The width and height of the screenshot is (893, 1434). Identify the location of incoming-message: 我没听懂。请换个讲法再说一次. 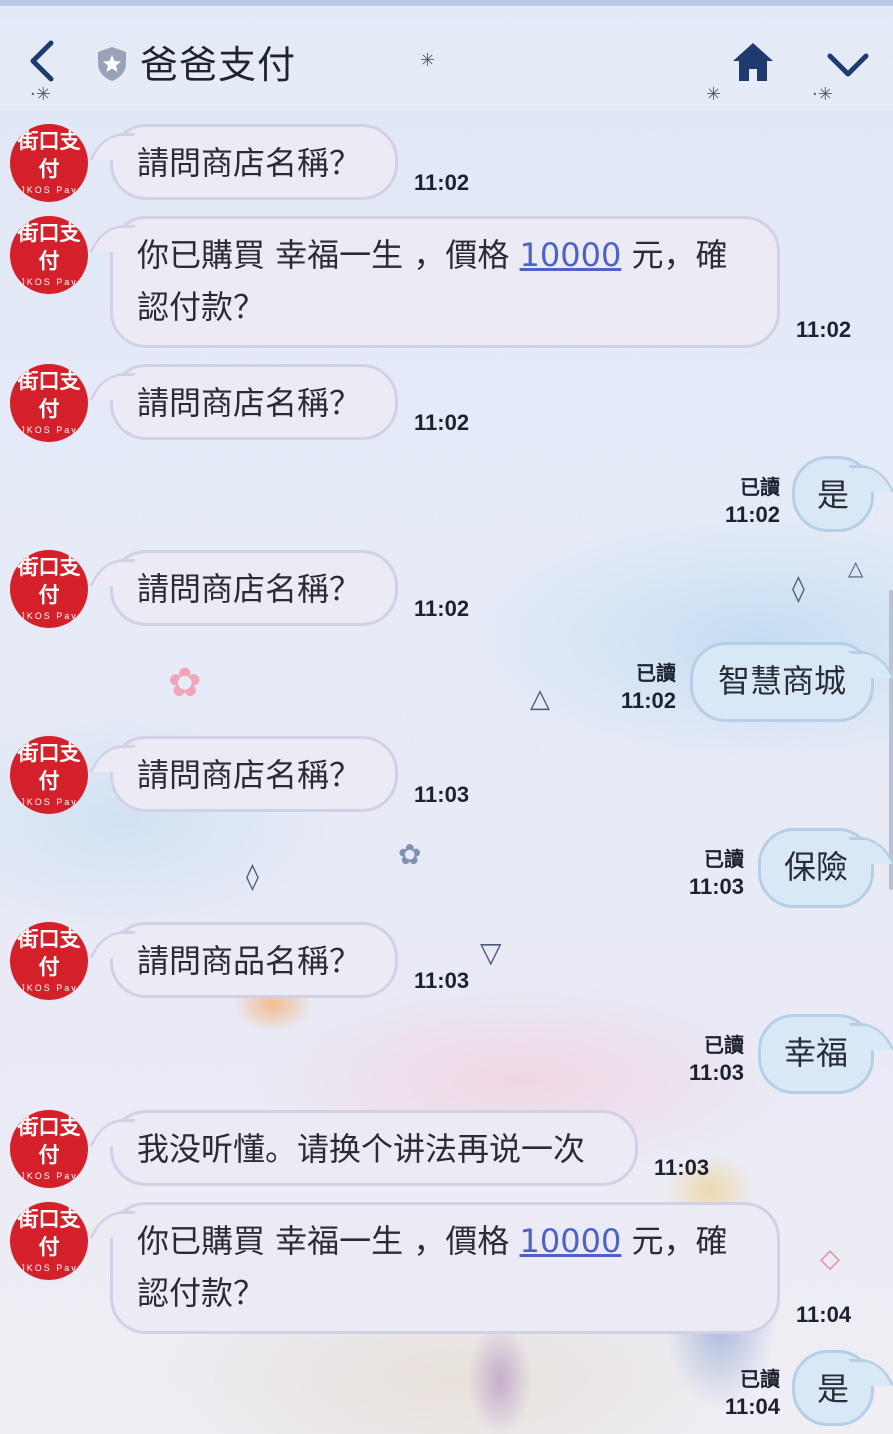
(374, 1148).